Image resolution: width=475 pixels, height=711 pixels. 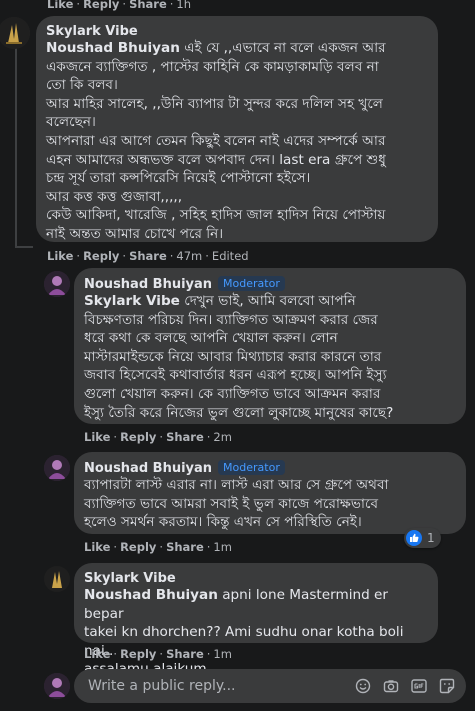 What do you see at coordinates (237, 197) in the screenshot?
I see `comment-line: আর কত্ত কত্ত গুজাবা,,,,,` at bounding box center [237, 197].